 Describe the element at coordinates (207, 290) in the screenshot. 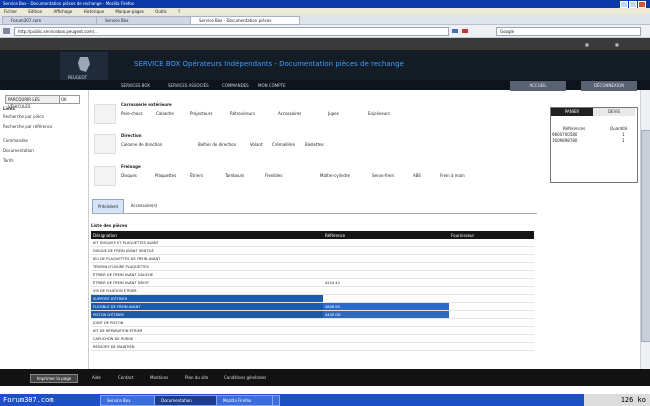

I see `cell-designation: VIS DE FIXATION ÉTRIER` at that location.